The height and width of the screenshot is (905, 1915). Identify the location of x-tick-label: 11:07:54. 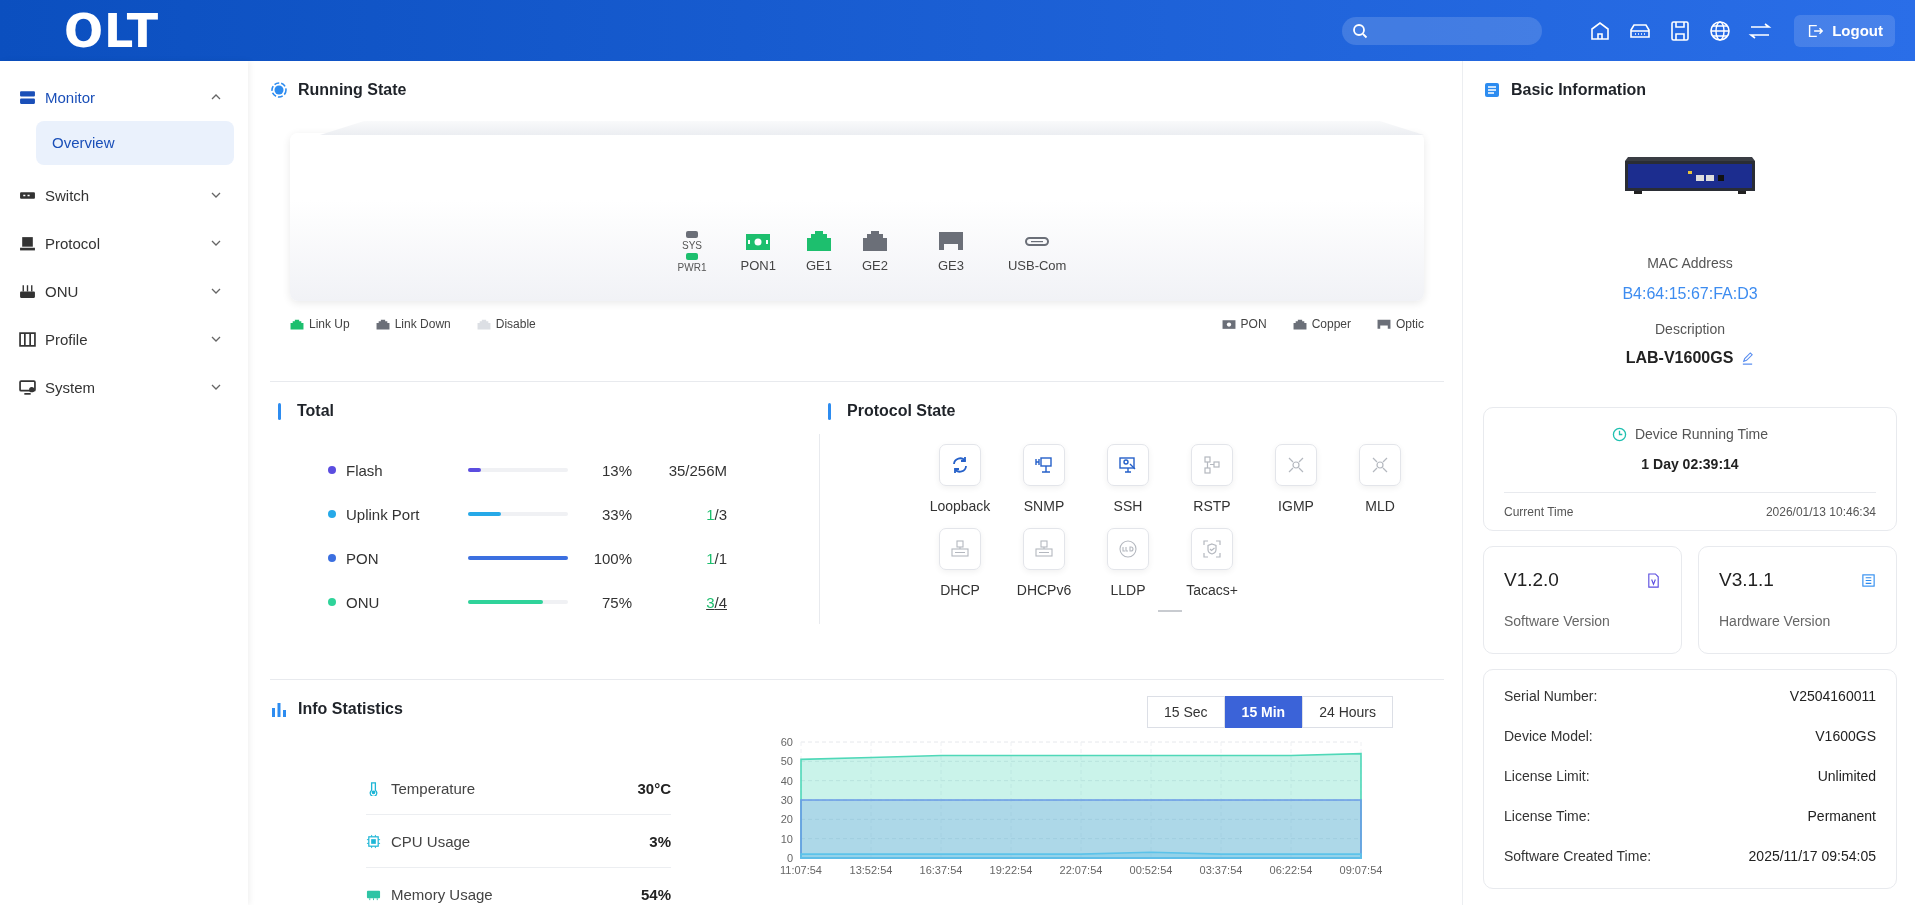
(801, 870).